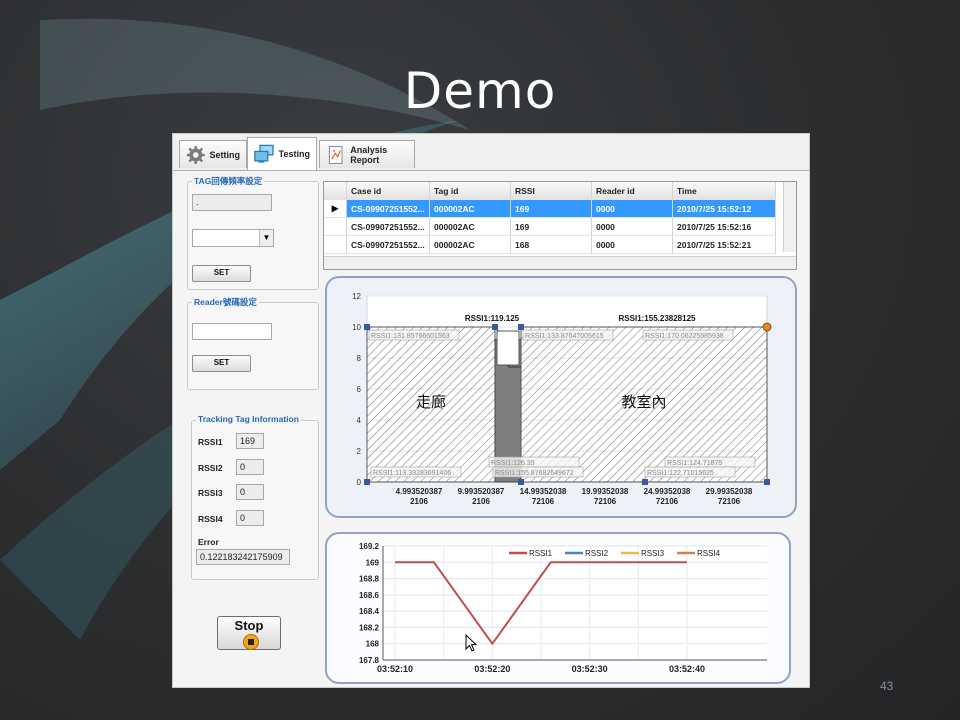 The width and height of the screenshot is (960, 720). What do you see at coordinates (335, 208) in the screenshot?
I see `row-pointer-icon: ▶` at bounding box center [335, 208].